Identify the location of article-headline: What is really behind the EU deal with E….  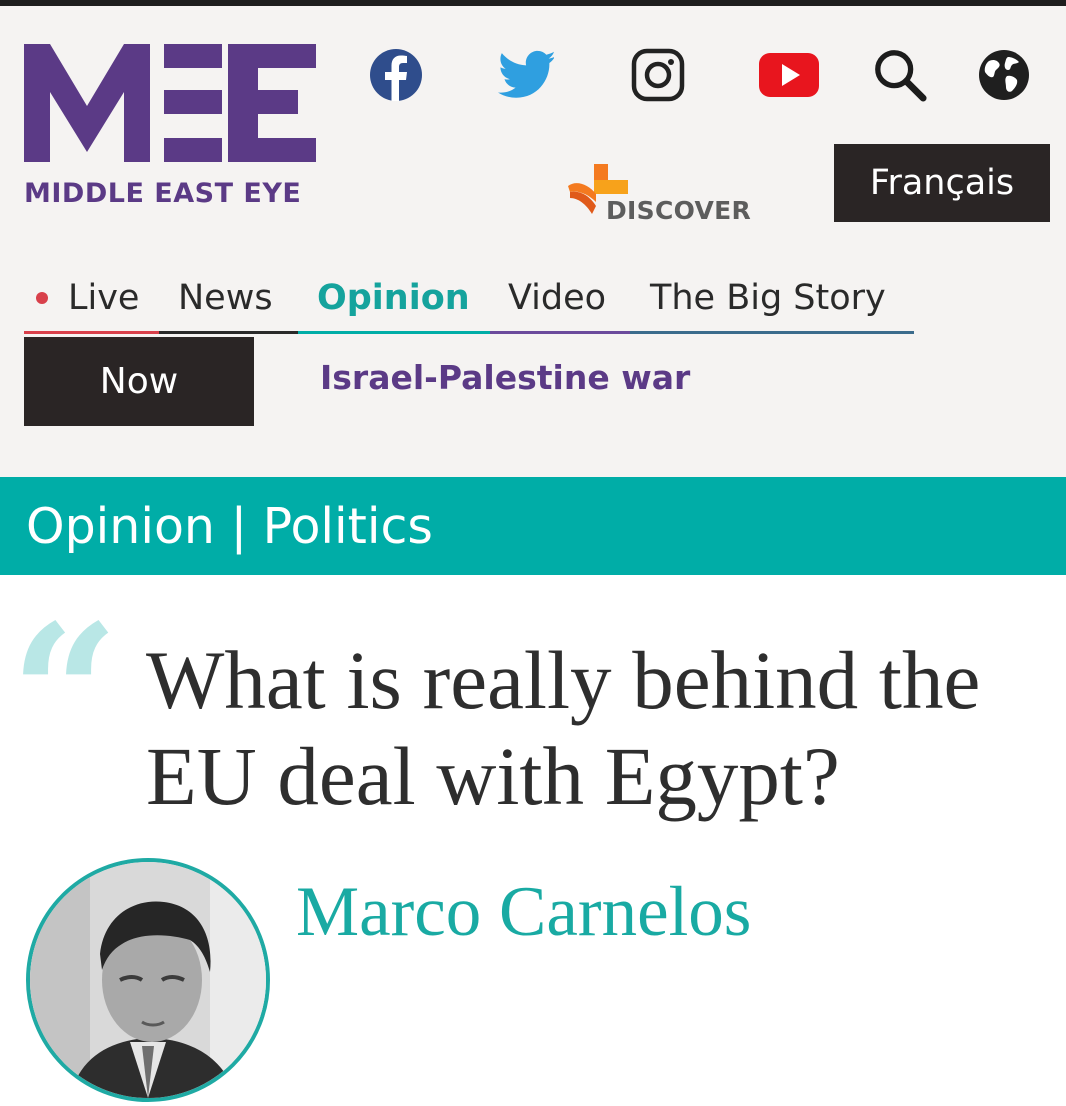
(563, 728).